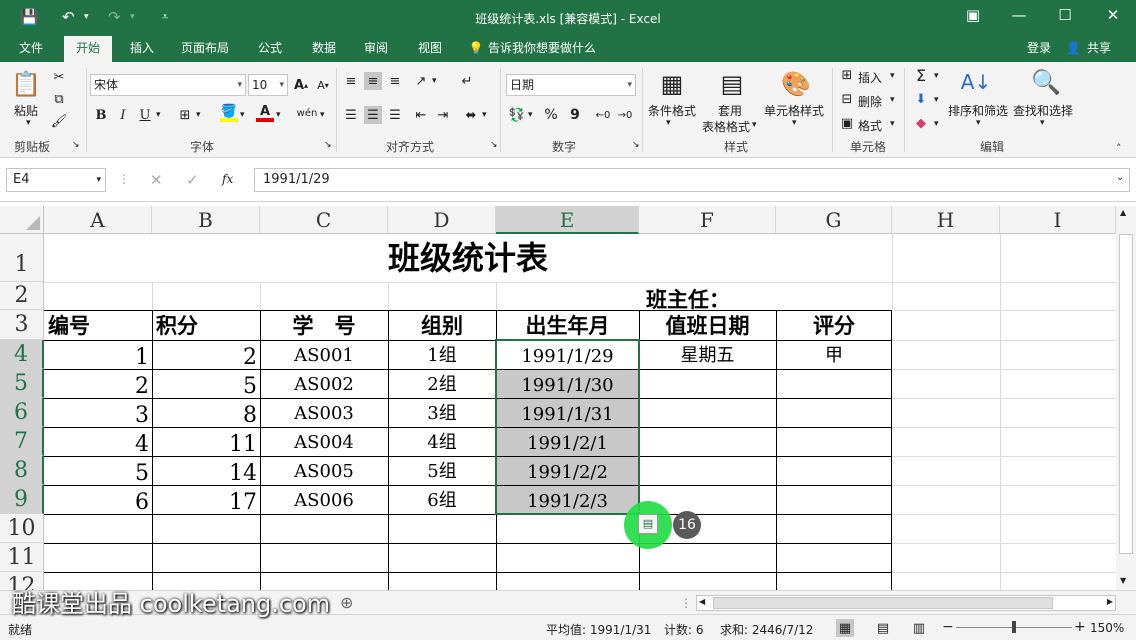 Image resolution: width=1136 pixels, height=640 pixels. What do you see at coordinates (31, 49) in the screenshot?
I see `tab-file: 文件` at bounding box center [31, 49].